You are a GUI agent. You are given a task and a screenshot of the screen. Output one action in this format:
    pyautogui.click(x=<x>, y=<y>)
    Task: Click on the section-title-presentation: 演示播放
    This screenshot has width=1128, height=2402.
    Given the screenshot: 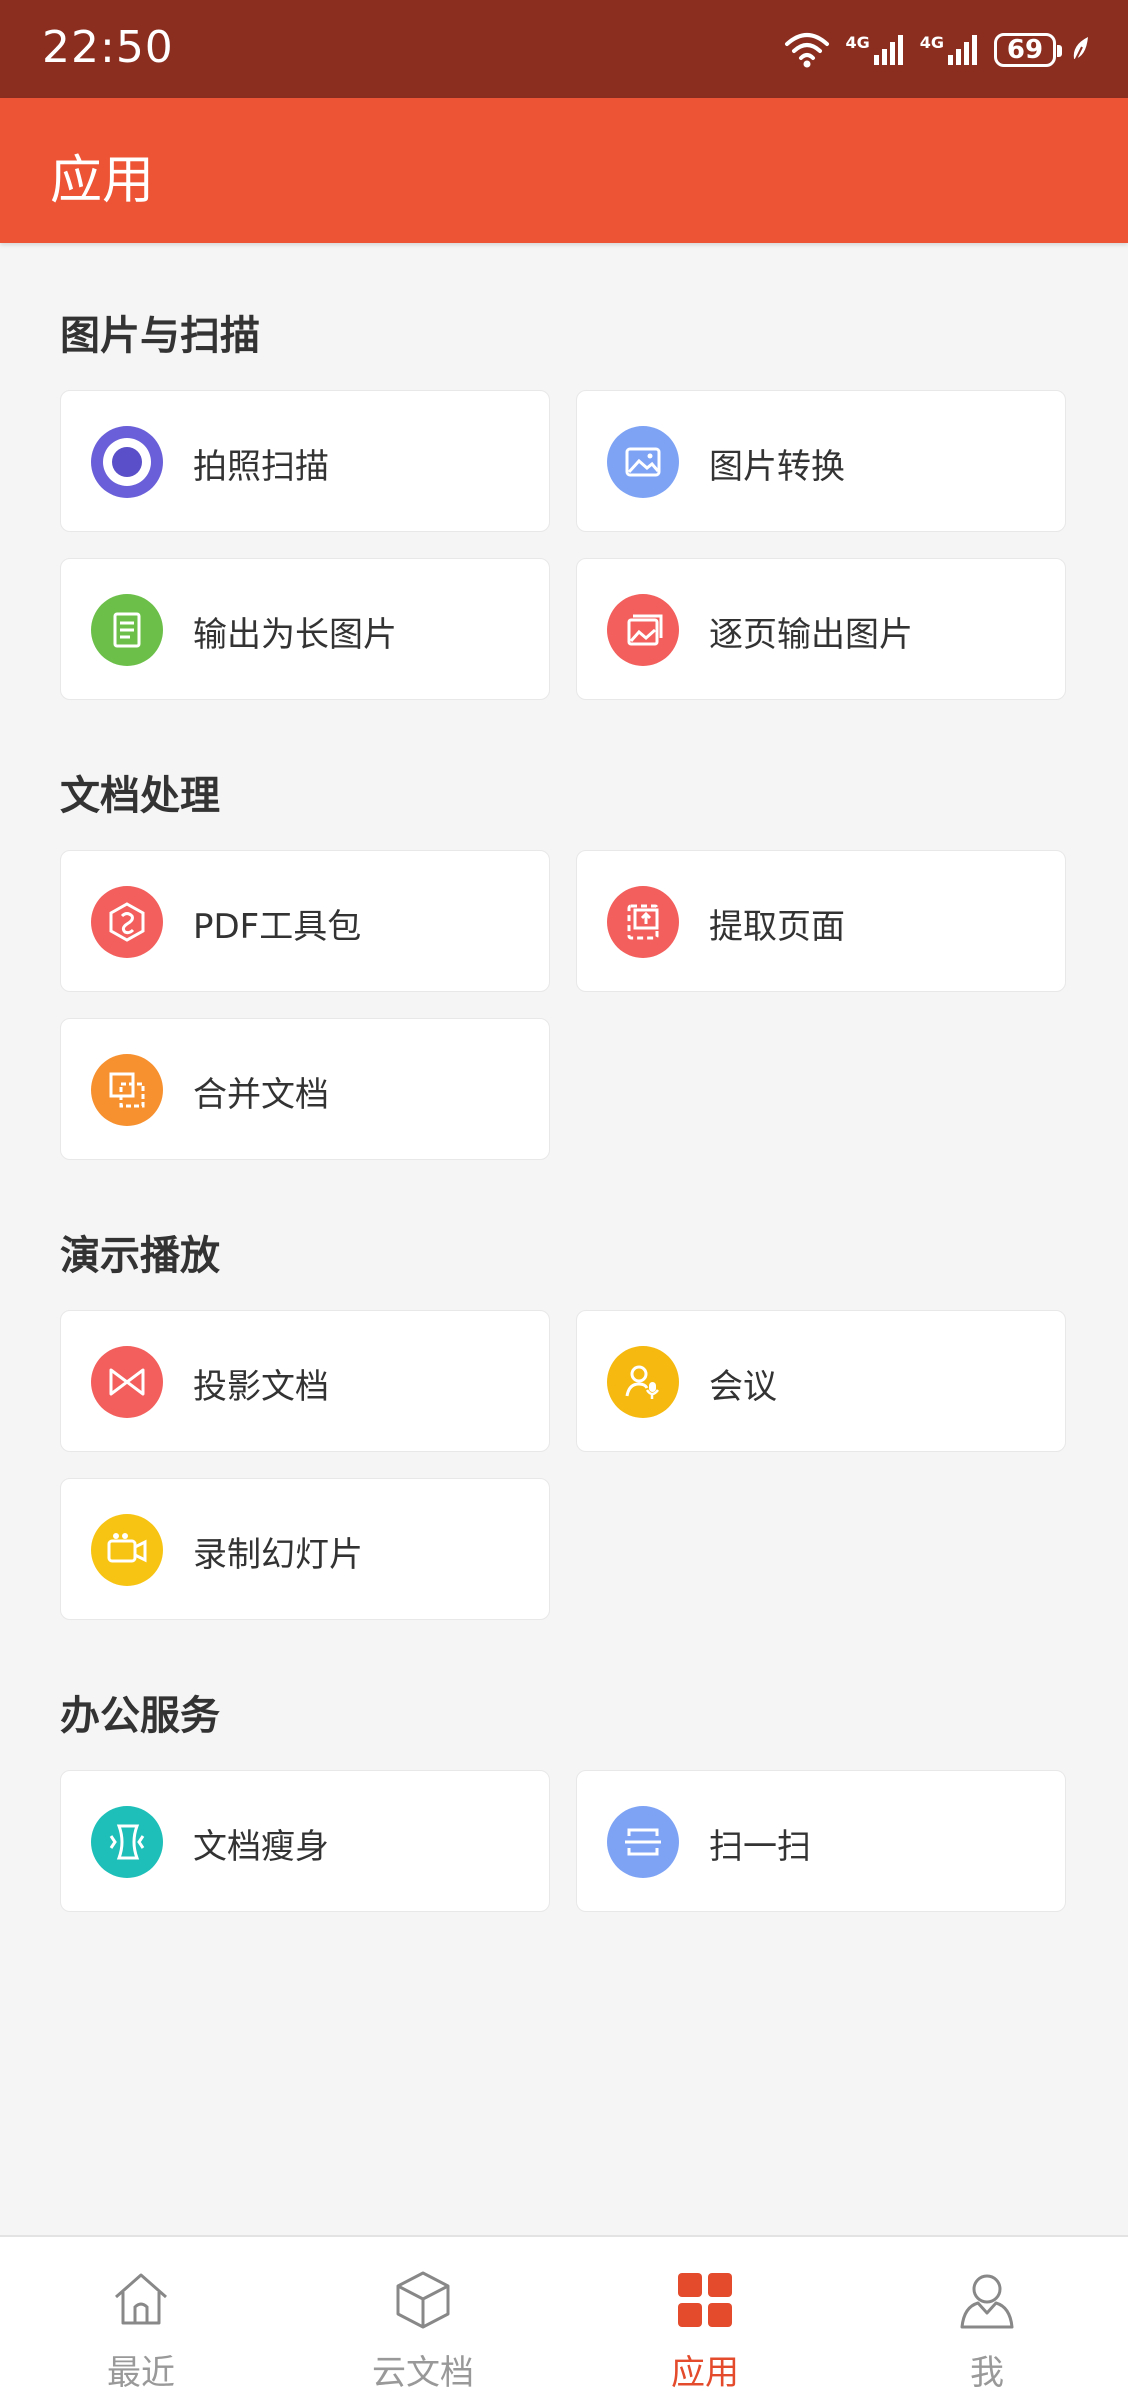 What is the action you would take?
    pyautogui.click(x=140, y=1256)
    